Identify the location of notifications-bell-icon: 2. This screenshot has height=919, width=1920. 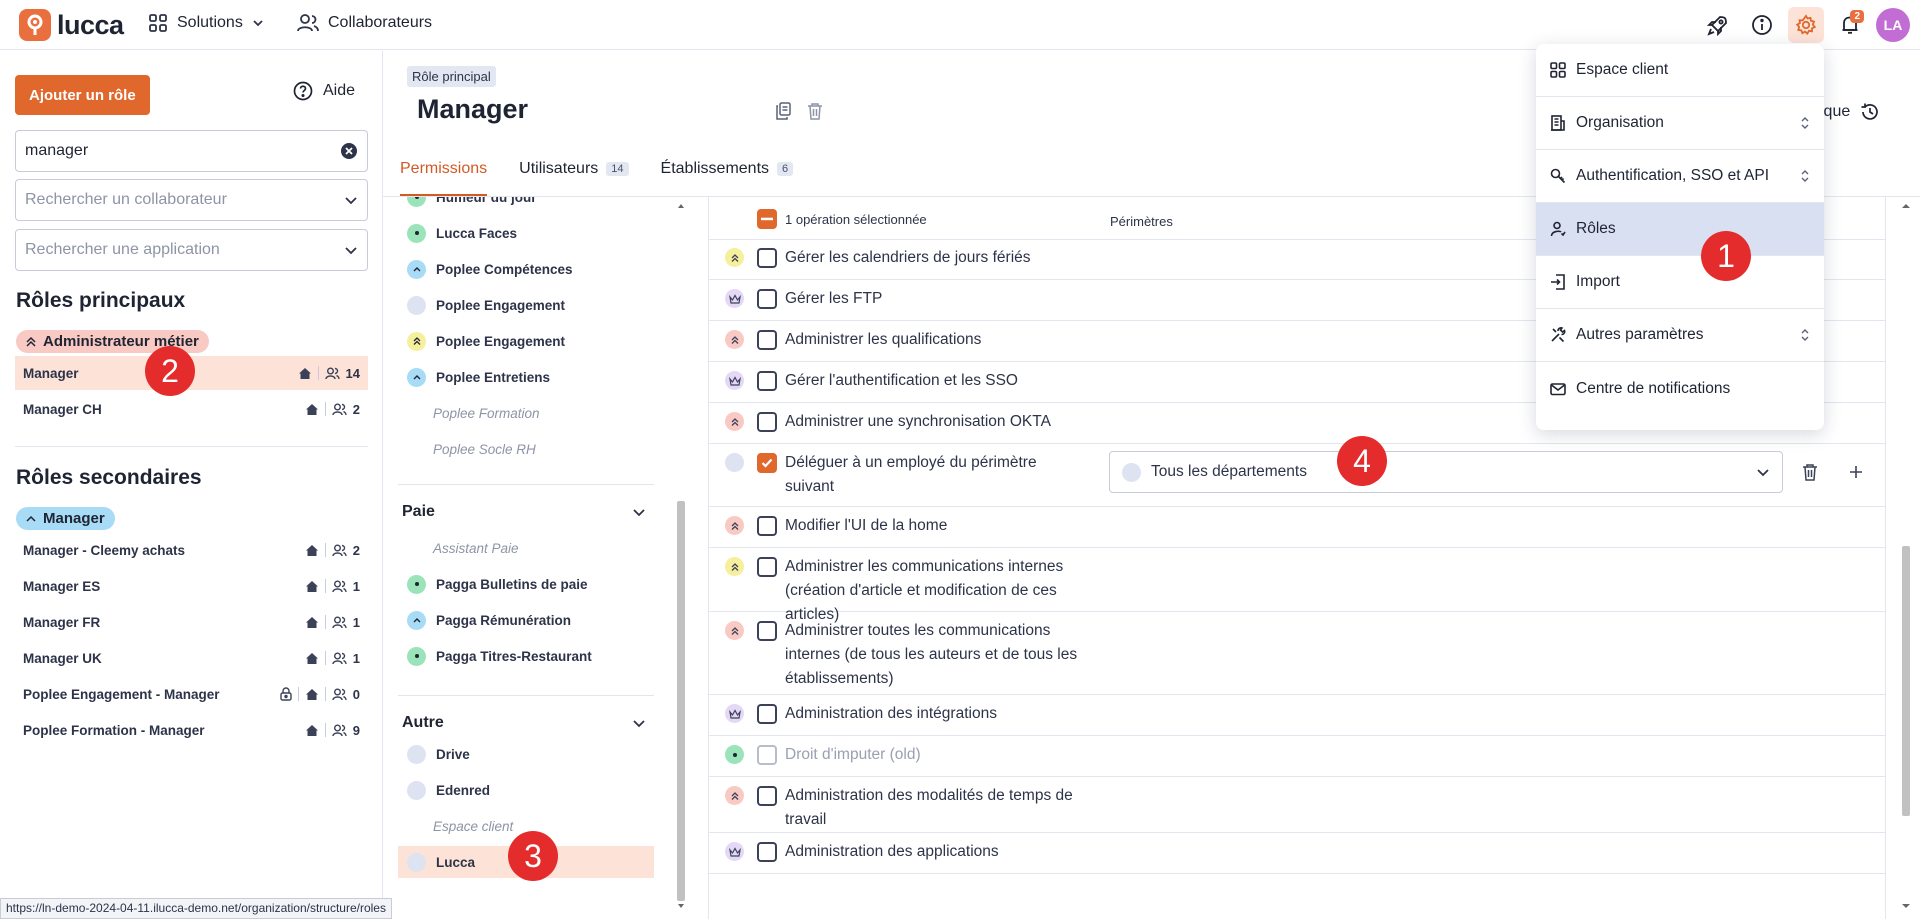
(1850, 25).